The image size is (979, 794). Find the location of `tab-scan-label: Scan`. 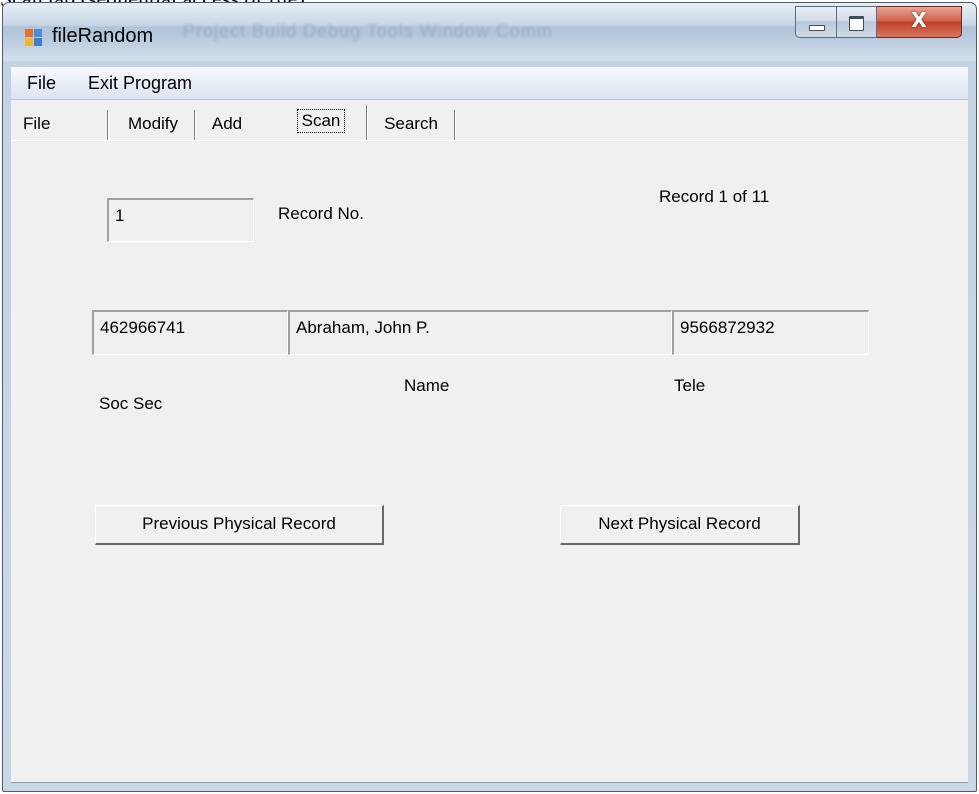

tab-scan-label: Scan is located at coordinates (321, 121).